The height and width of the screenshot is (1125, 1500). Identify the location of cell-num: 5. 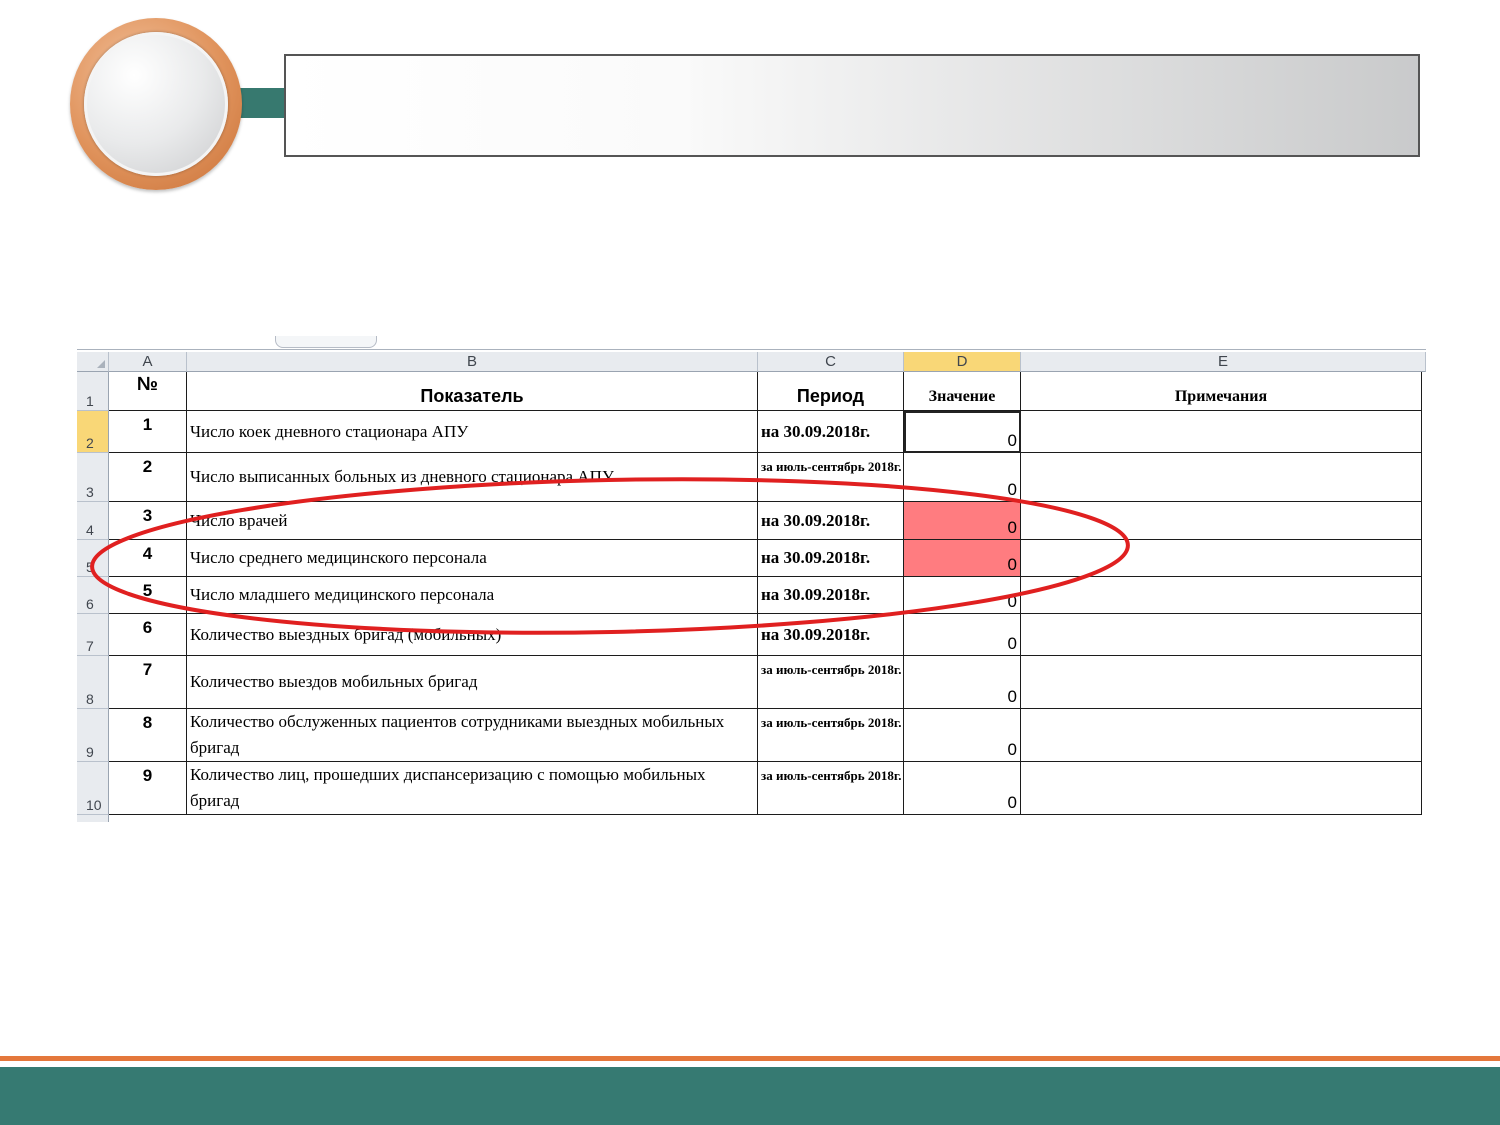
(148, 595).